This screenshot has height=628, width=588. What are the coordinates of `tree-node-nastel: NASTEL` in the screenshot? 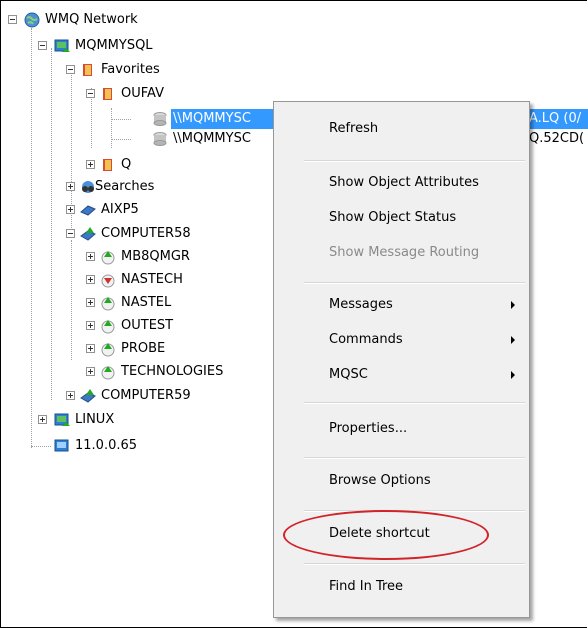 It's located at (100, 303).